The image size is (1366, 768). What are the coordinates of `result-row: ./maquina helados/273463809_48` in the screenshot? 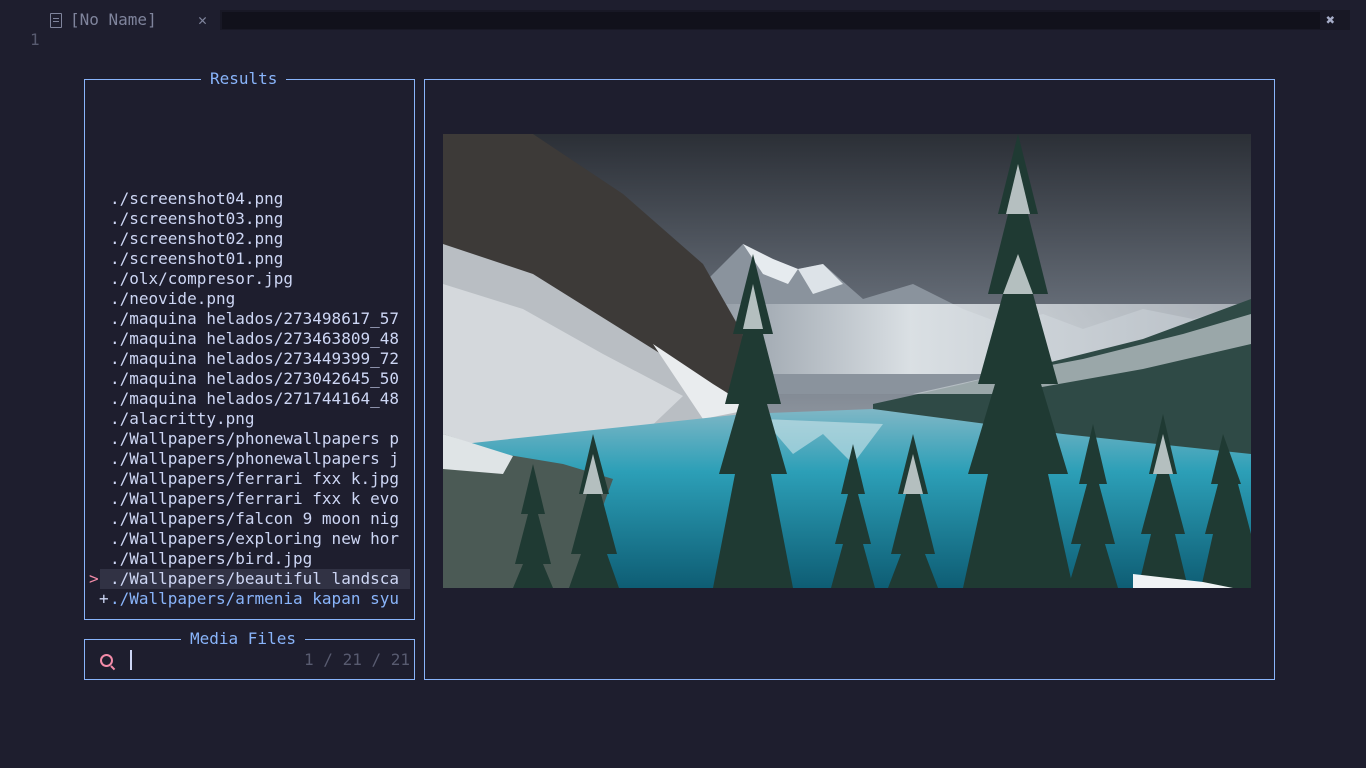 It's located at (249, 339).